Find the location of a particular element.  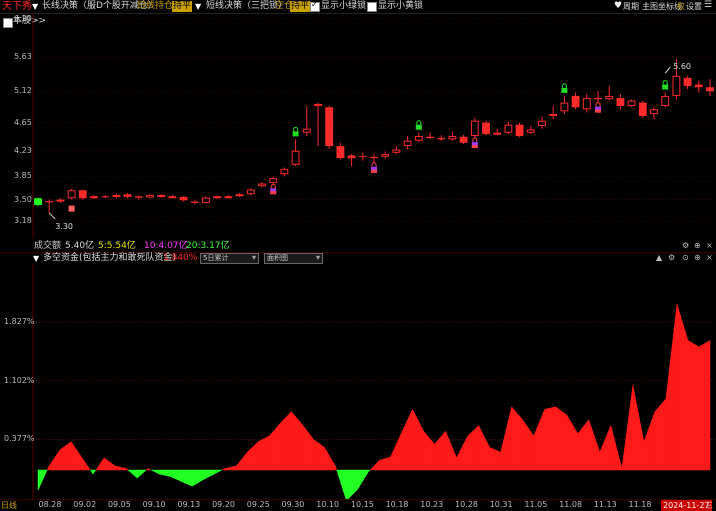

price-y-tick: 4.23 is located at coordinates (23, 150).